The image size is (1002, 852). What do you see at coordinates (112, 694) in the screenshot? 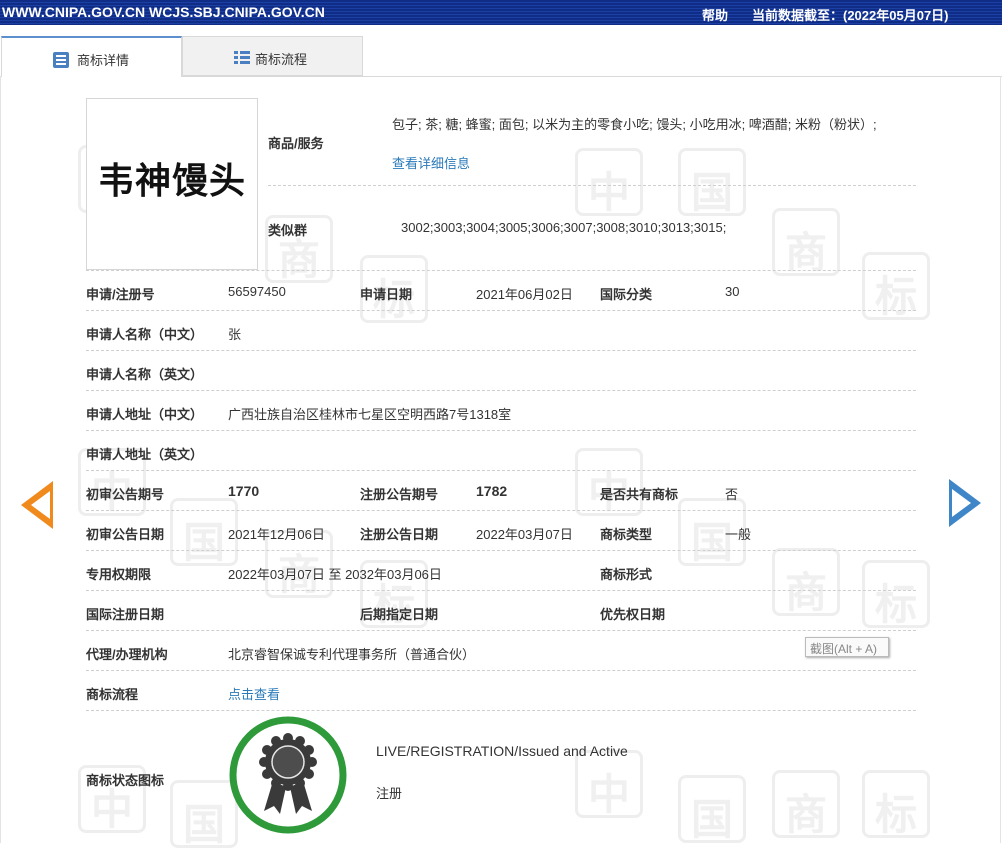
I see `process-label: 商标流程` at bounding box center [112, 694].